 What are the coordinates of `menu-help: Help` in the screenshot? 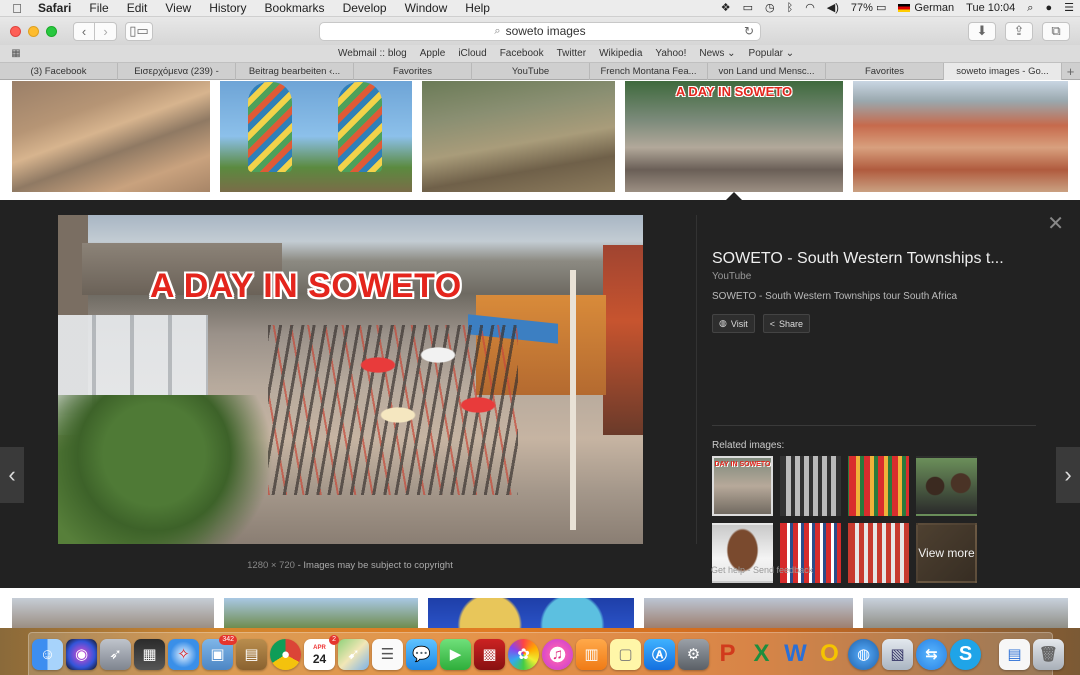 It's located at (477, 8).